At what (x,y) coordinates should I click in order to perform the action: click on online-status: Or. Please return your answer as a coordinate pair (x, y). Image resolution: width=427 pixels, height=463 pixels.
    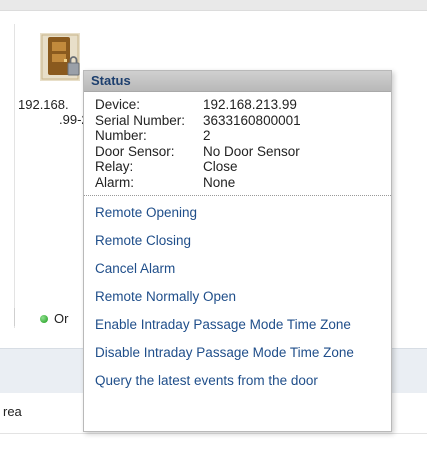
    Looking at the image, I should click on (54, 318).